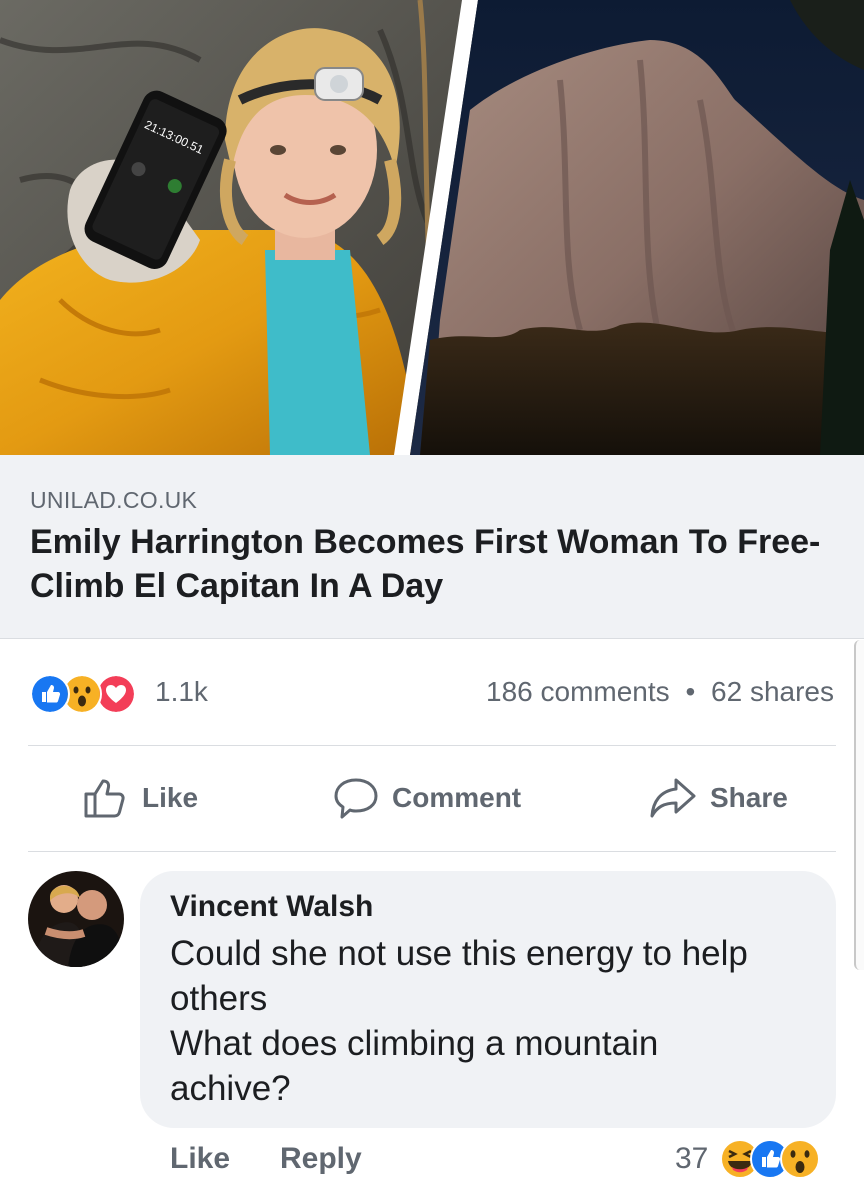 Image resolution: width=864 pixels, height=1200 pixels. I want to click on comment-line: What does climbing a mountain, so click(414, 1043).